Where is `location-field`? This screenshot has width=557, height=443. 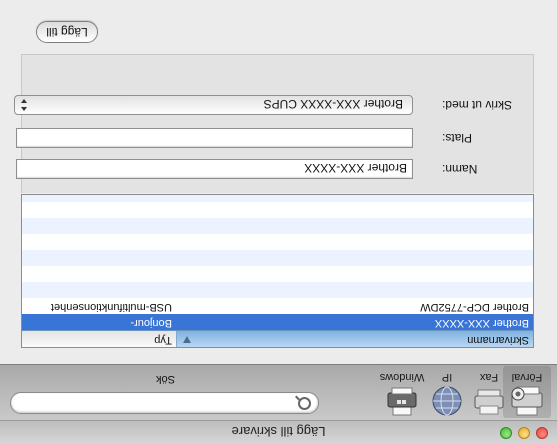
location-field is located at coordinates (214, 138).